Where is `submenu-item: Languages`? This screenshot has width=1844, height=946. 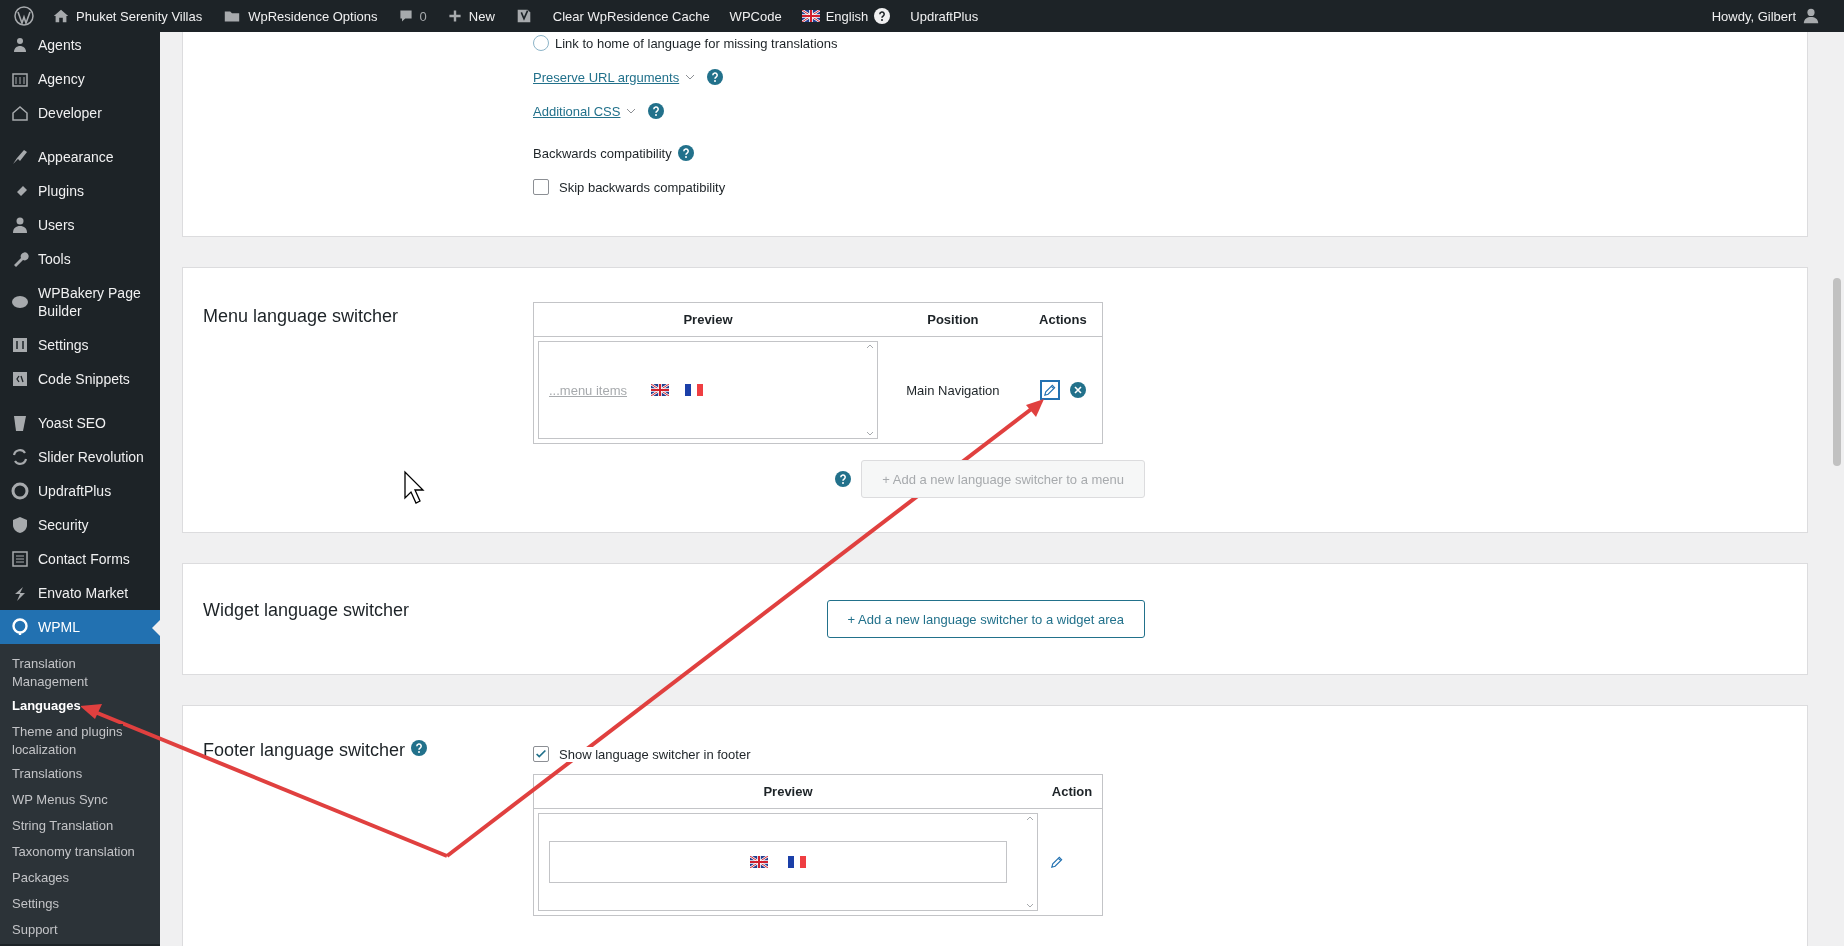 submenu-item: Languages is located at coordinates (80, 707).